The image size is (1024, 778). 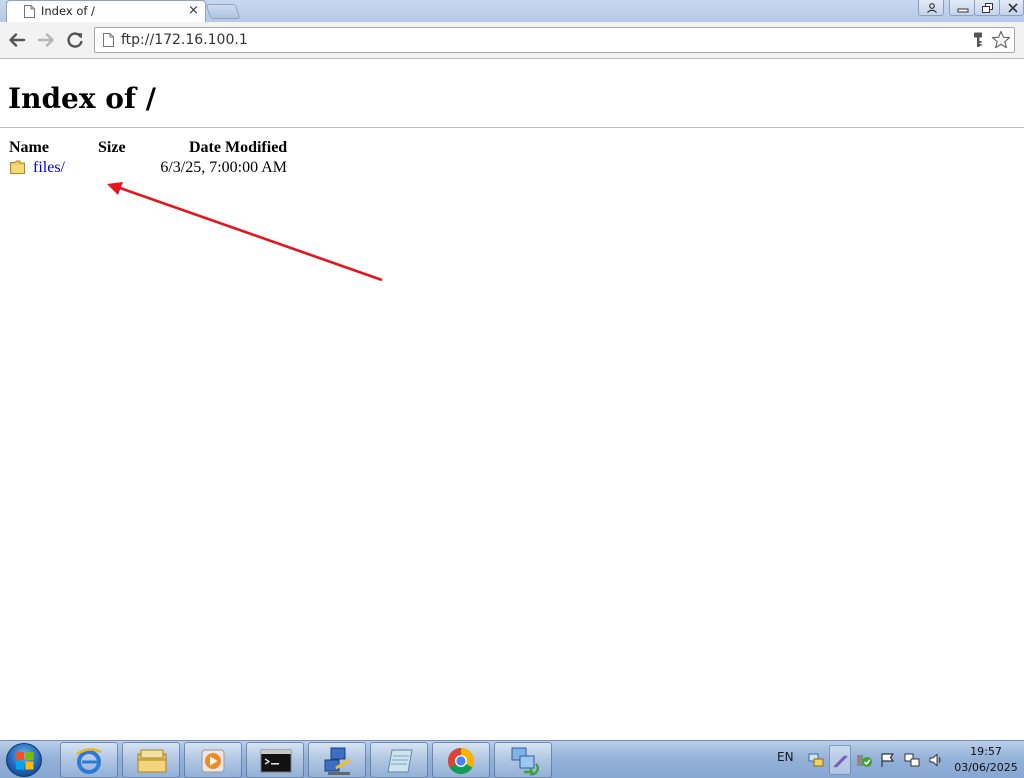 I want to click on taskbar-chrome, so click(x=461, y=760).